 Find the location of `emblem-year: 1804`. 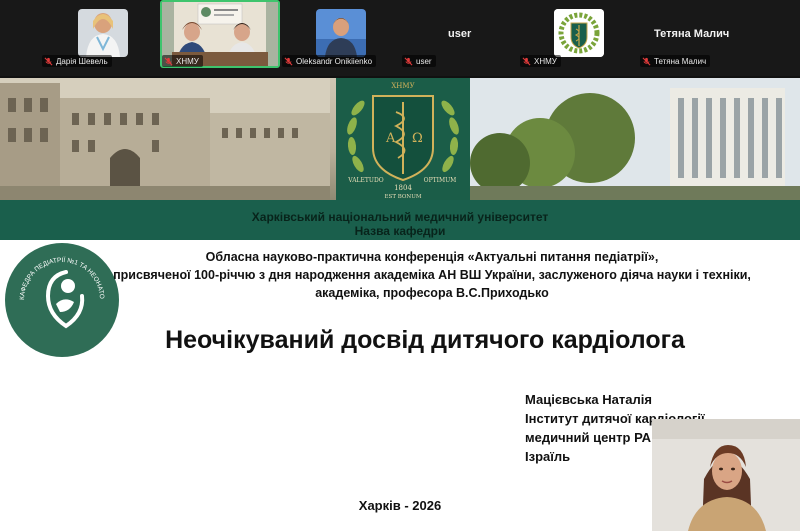

emblem-year: 1804 is located at coordinates (403, 188).